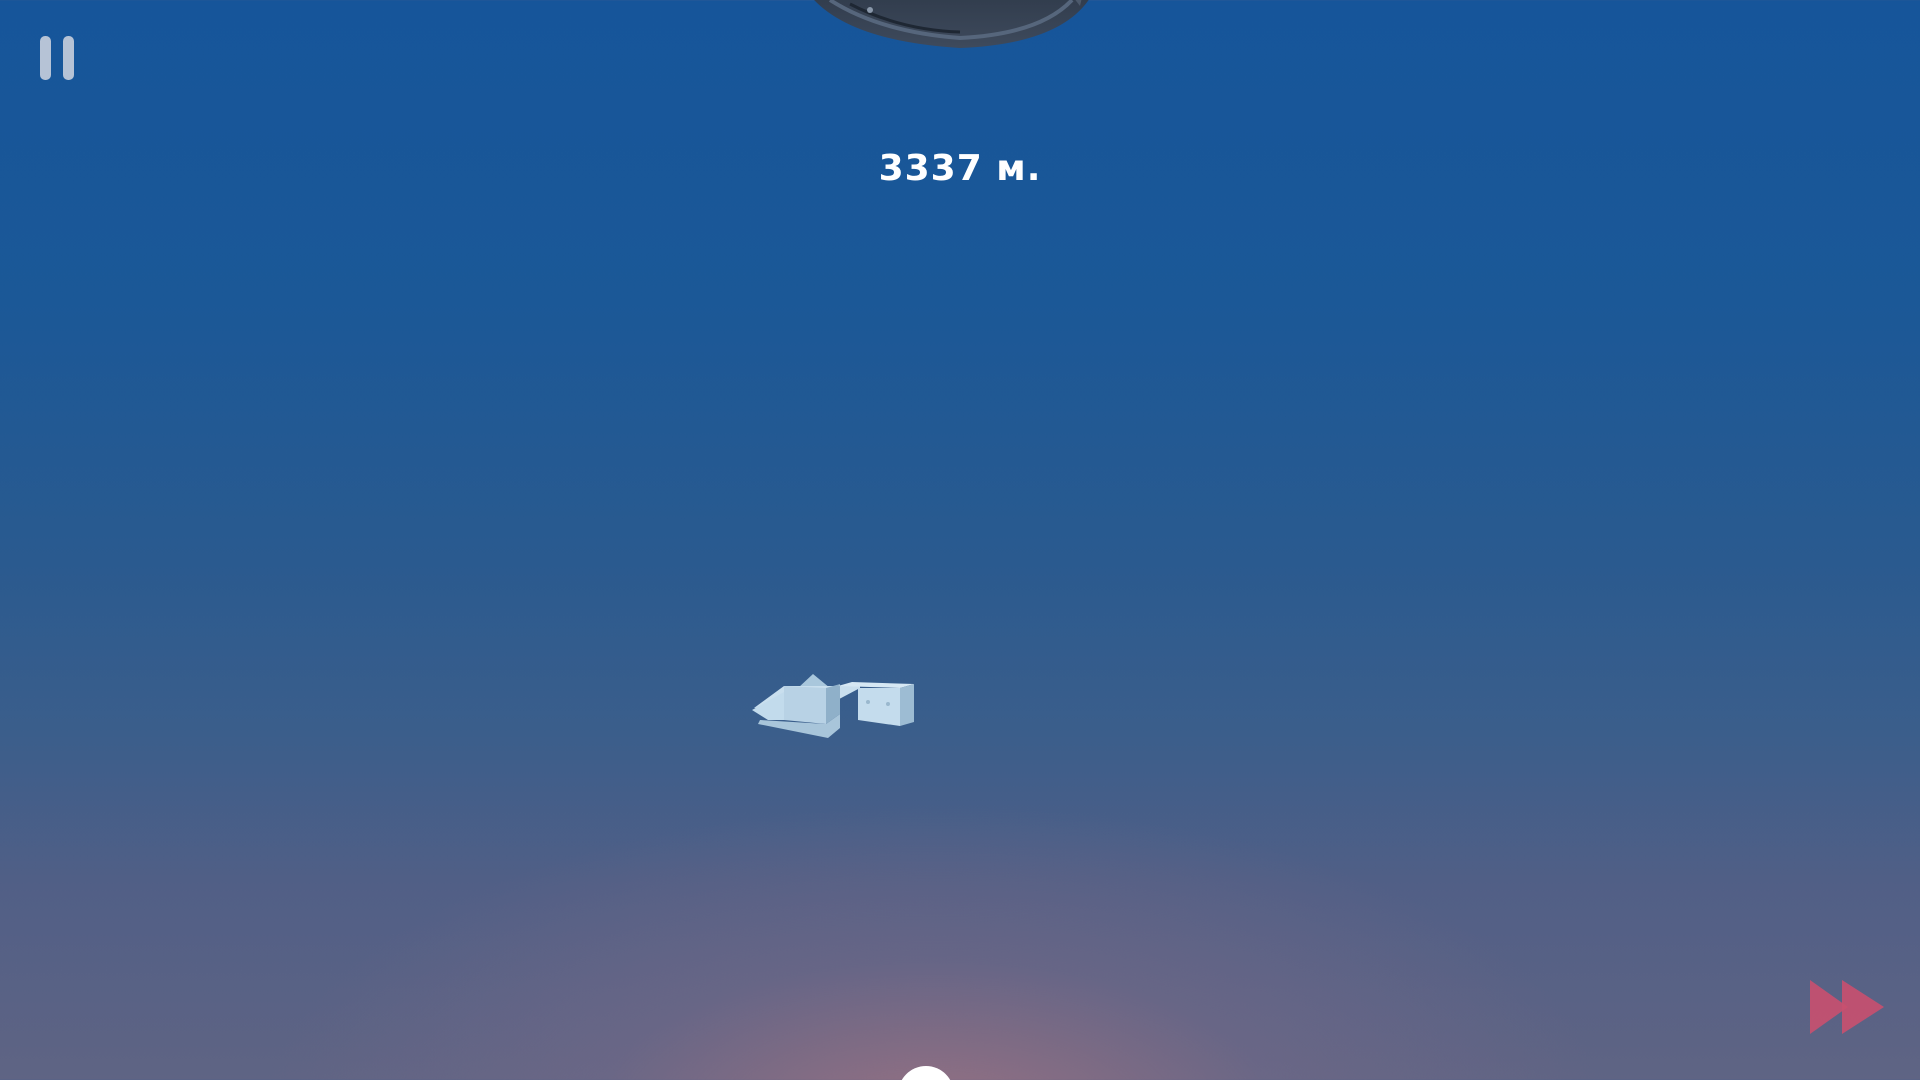 This screenshot has width=1920, height=1080. I want to click on fast-forward-button, so click(1848, 1007).